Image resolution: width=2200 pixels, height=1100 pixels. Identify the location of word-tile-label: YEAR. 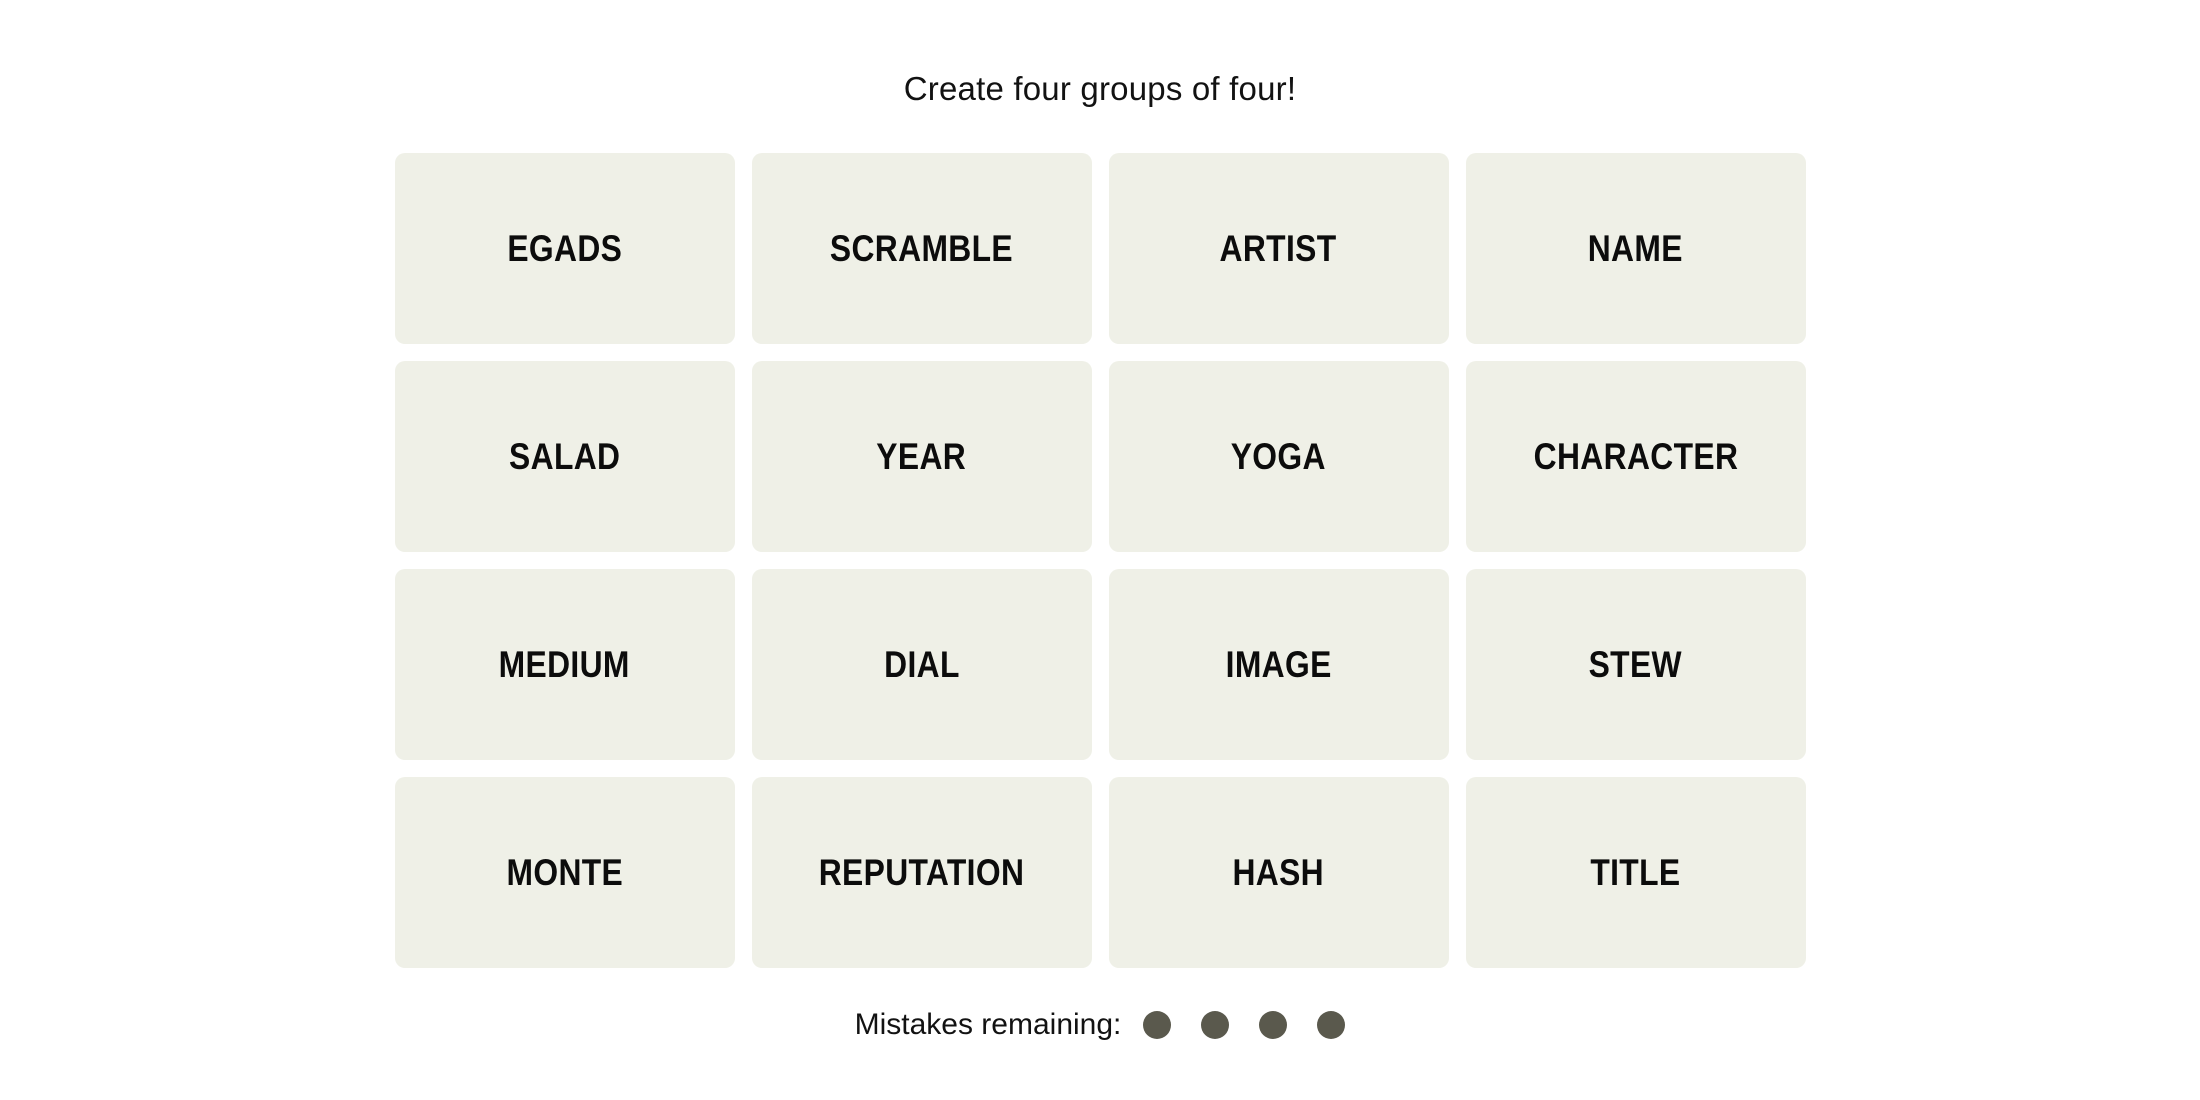
(921, 456).